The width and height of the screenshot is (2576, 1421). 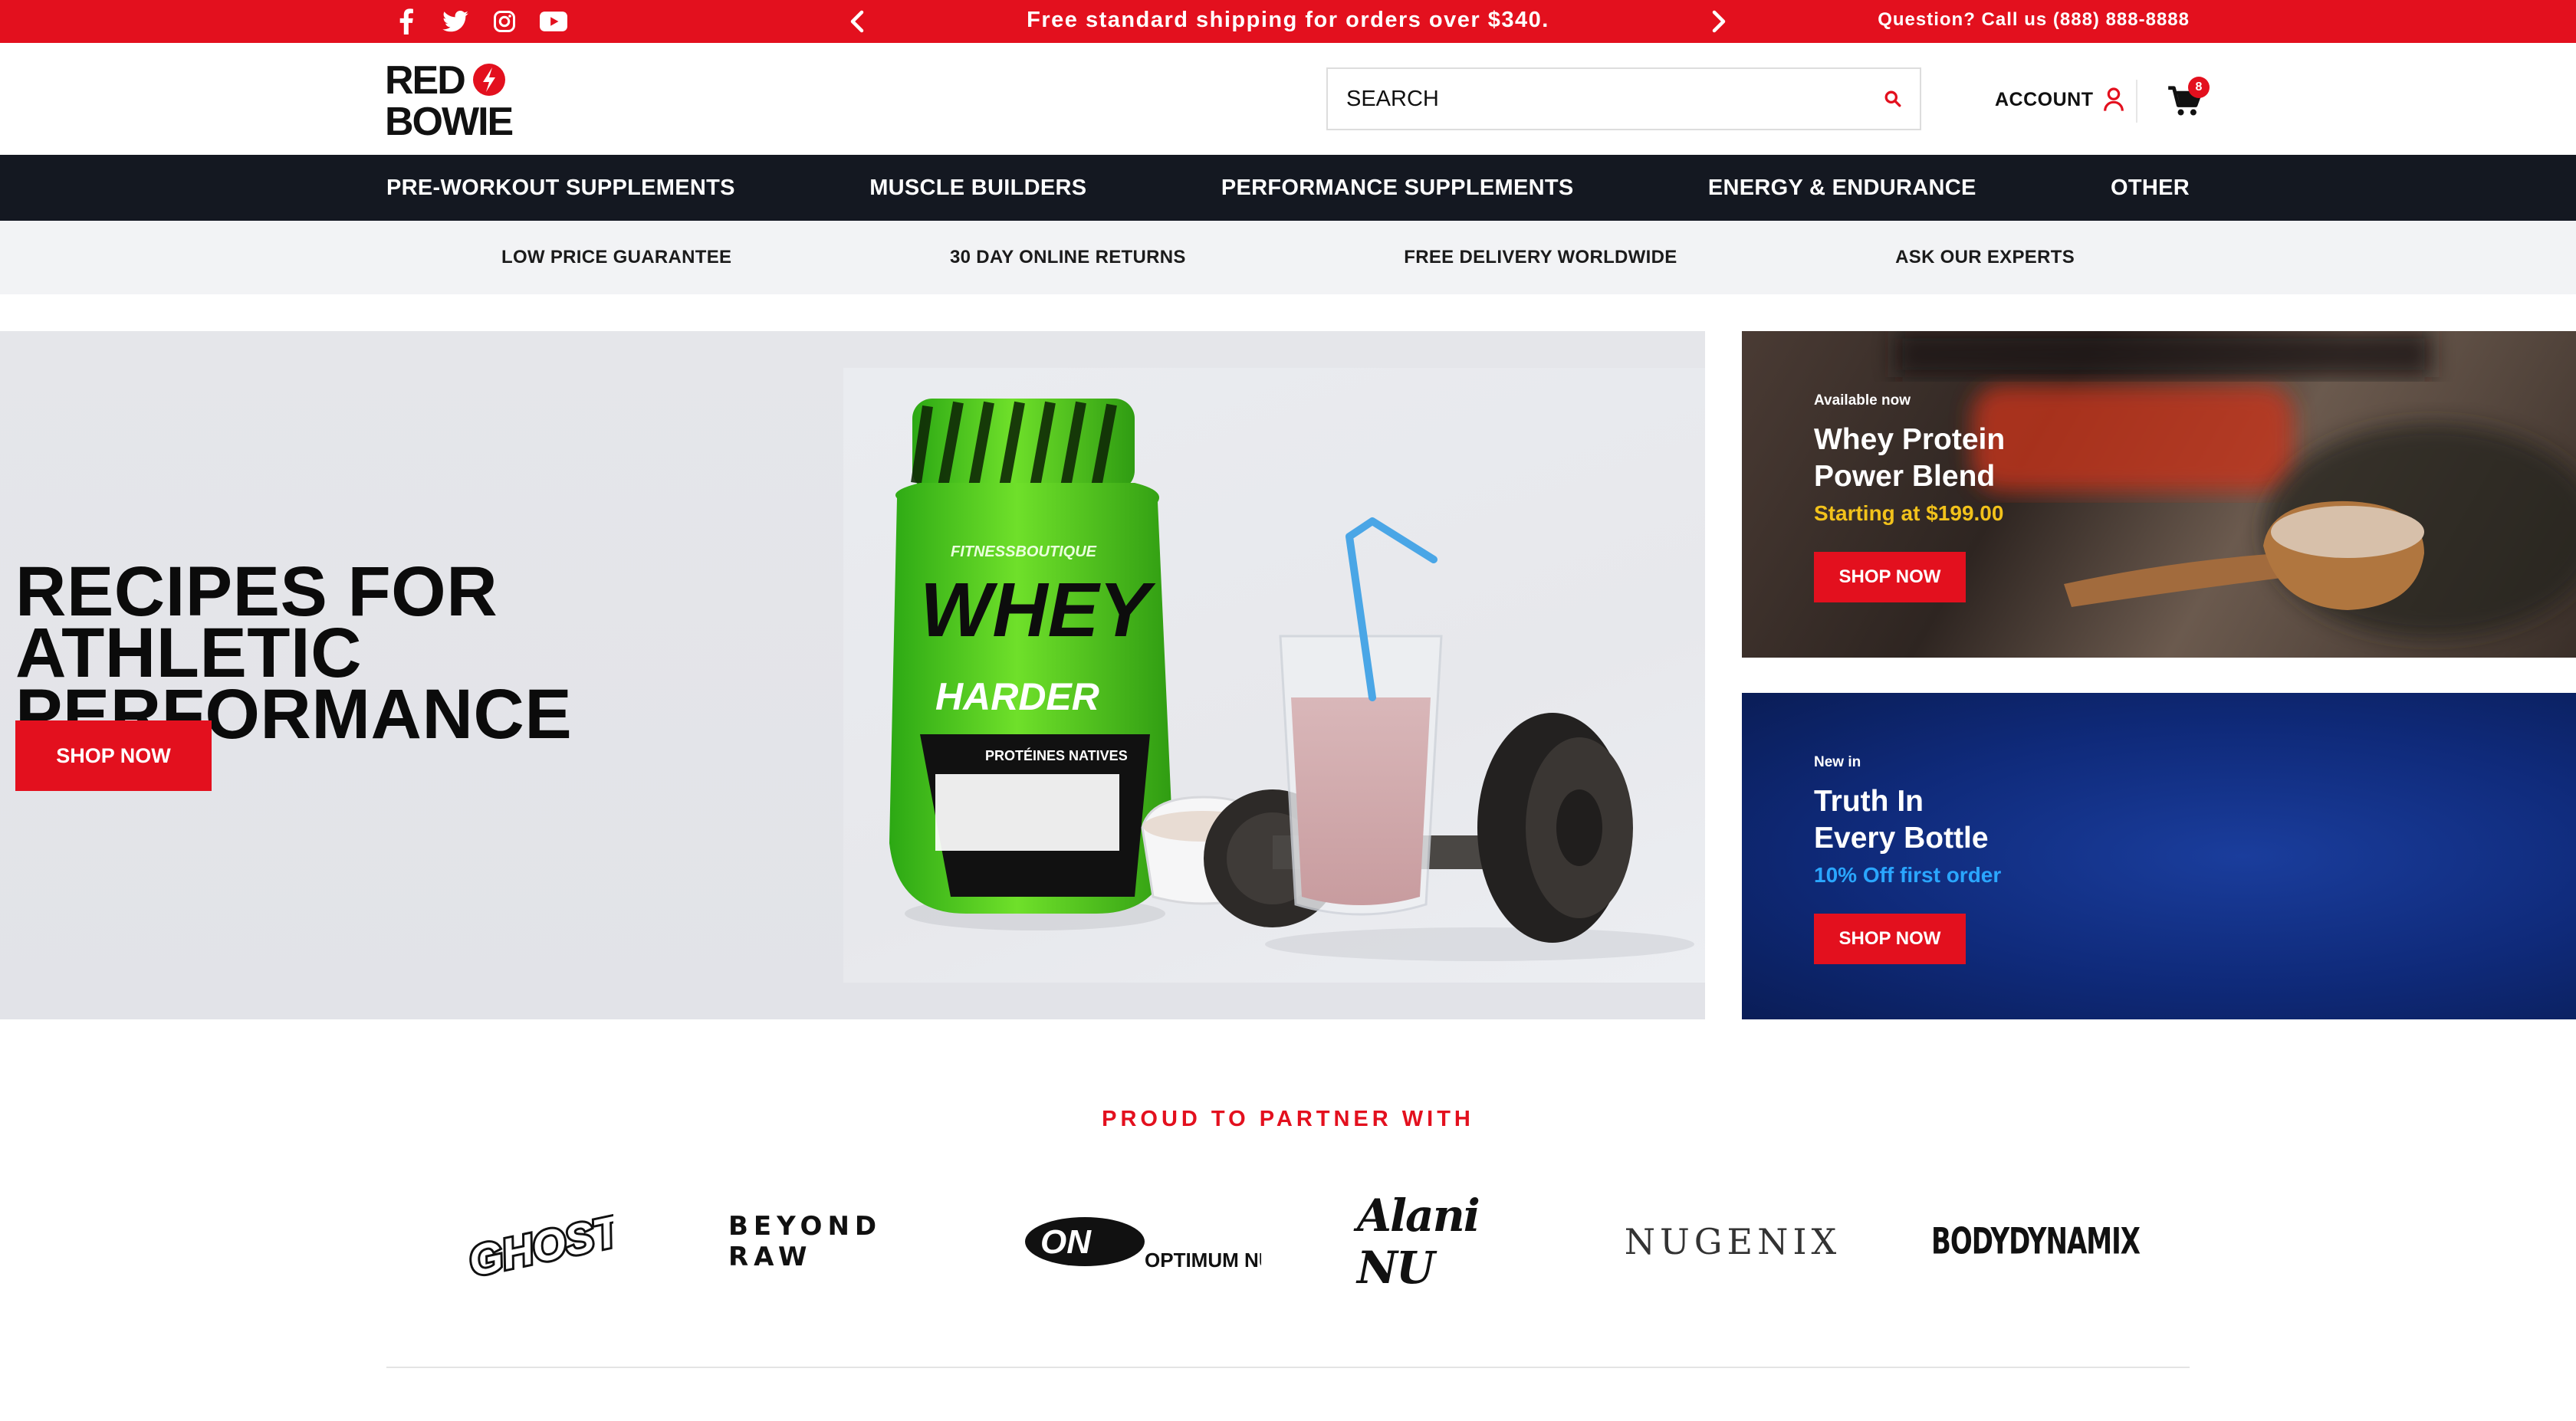 I want to click on section-divider, so click(x=1288, y=1367).